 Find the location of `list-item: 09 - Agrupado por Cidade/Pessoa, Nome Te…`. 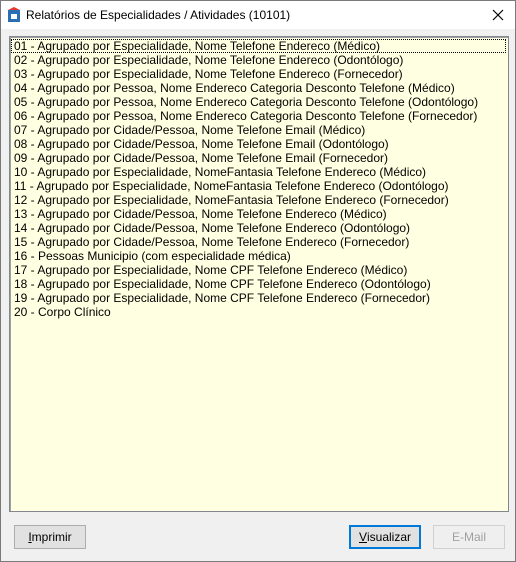

list-item: 09 - Agrupado por Cidade/Pessoa, Nome Te… is located at coordinates (259, 158).